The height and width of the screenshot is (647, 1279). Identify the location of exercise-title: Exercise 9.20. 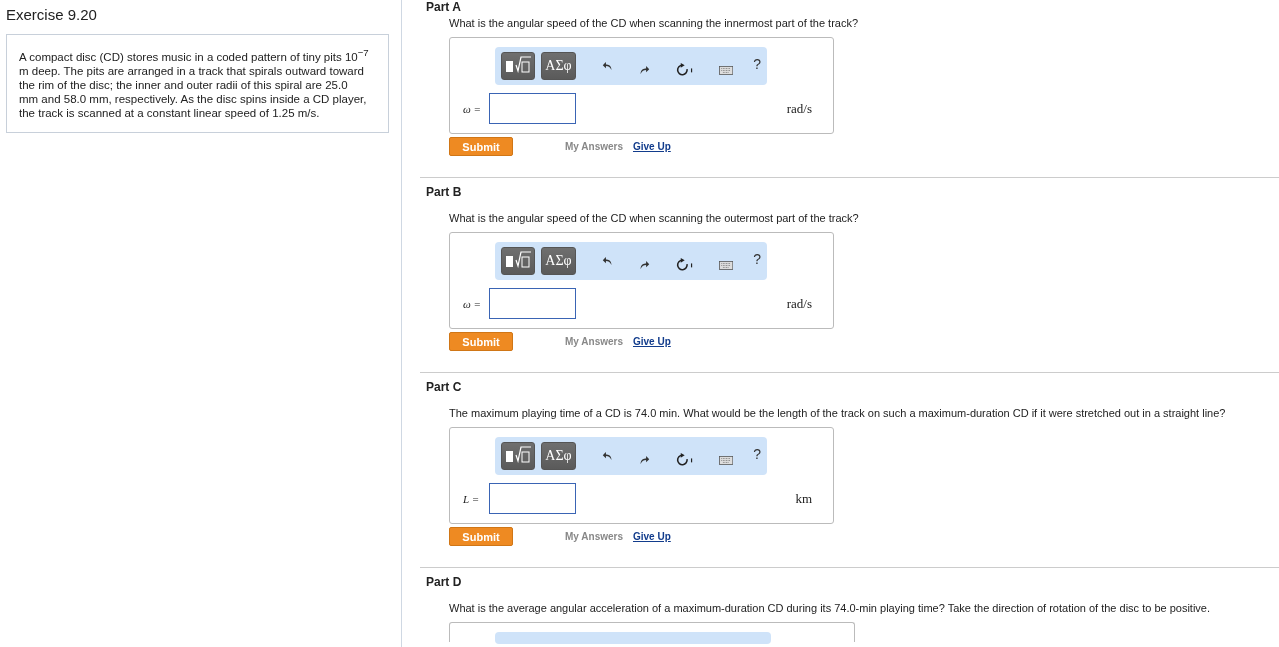
(52, 14).